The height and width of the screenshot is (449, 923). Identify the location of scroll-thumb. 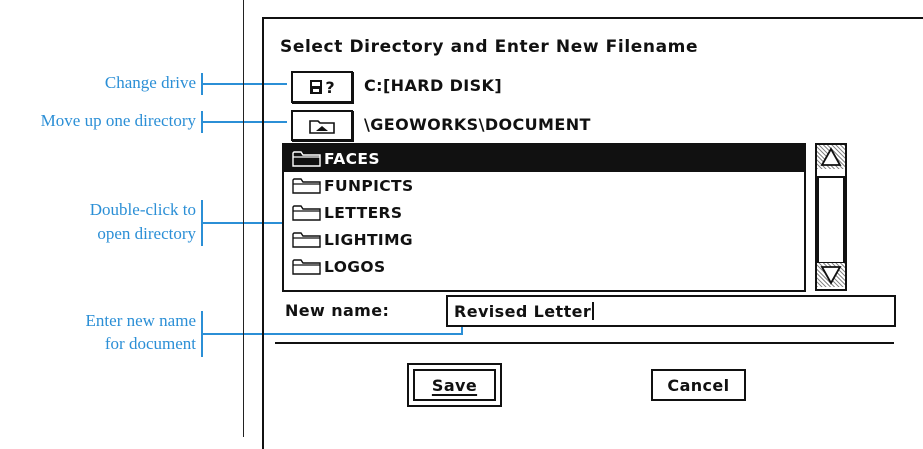
(831, 220).